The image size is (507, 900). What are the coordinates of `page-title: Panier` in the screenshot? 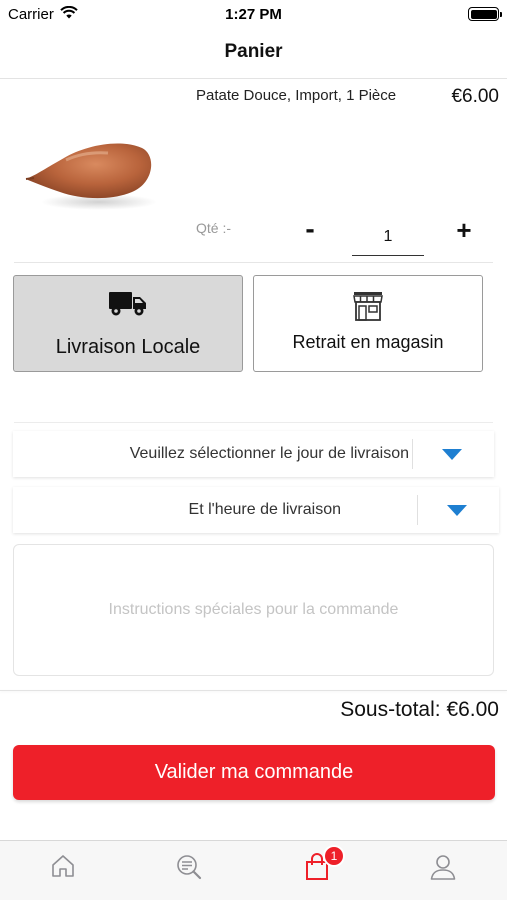 It's located at (253, 51).